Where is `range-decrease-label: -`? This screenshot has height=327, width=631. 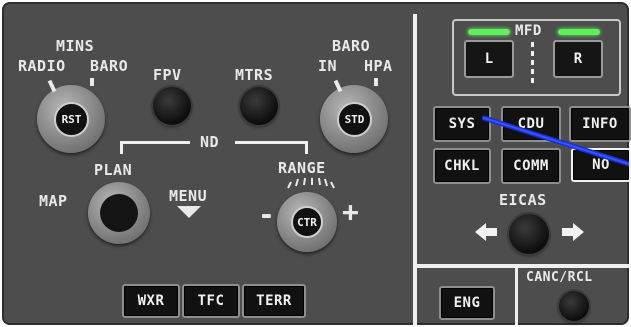
range-decrease-label: - is located at coordinates (267, 214).